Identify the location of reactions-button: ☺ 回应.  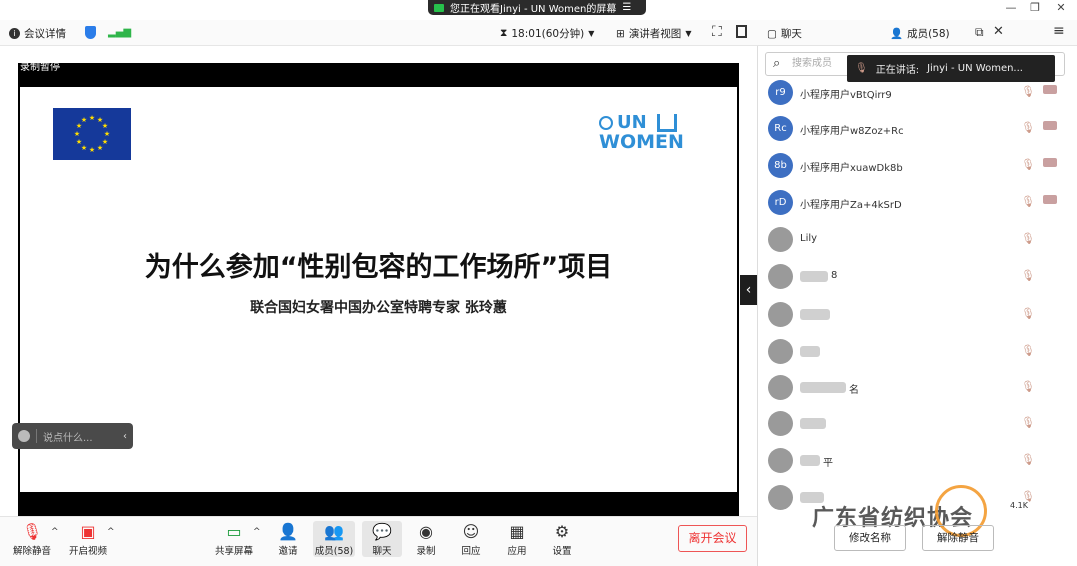
(471, 539).